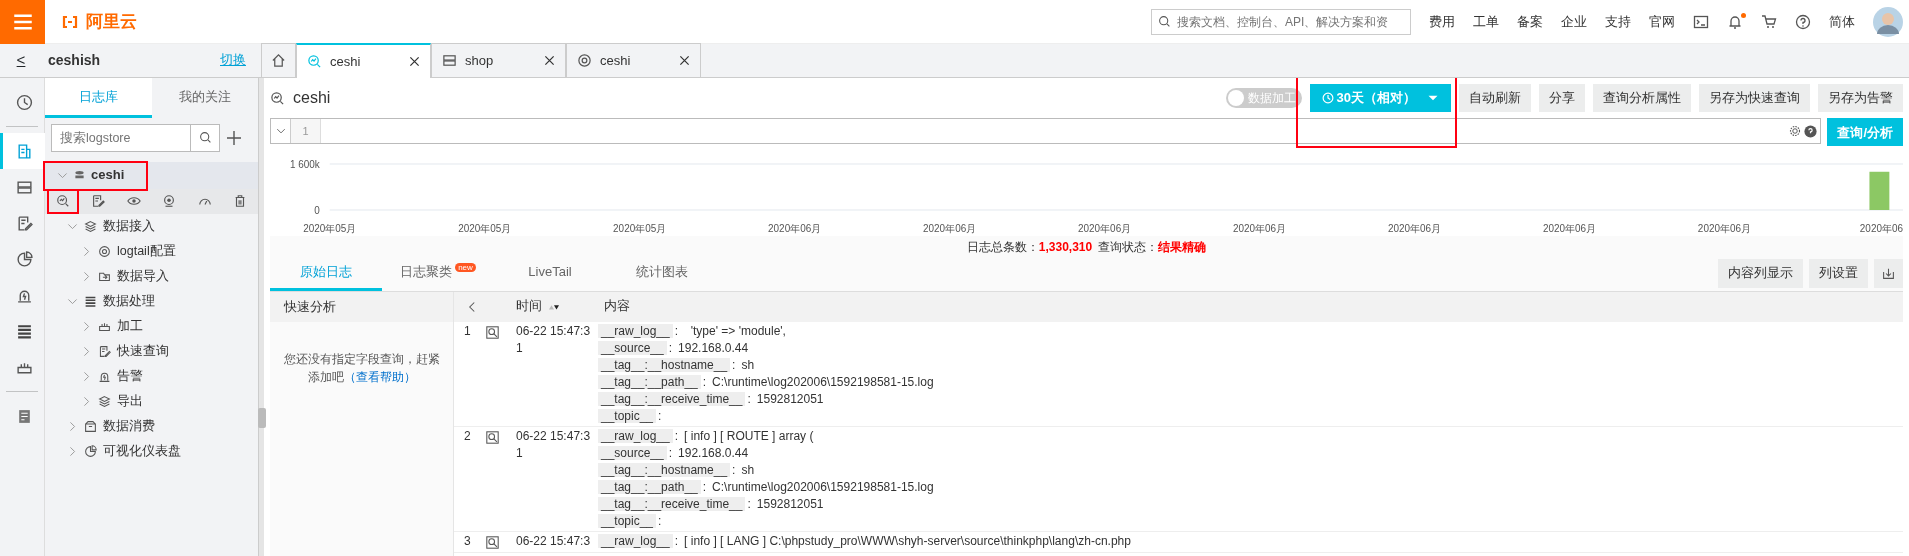  What do you see at coordinates (130, 401) in the screenshot?
I see `tree-item: 导出` at bounding box center [130, 401].